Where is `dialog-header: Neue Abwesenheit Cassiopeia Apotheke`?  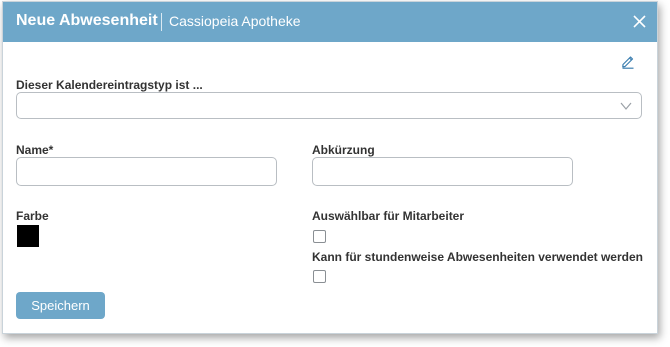
dialog-header: Neue Abwesenheit Cassiopeia Apotheke is located at coordinates (330, 22).